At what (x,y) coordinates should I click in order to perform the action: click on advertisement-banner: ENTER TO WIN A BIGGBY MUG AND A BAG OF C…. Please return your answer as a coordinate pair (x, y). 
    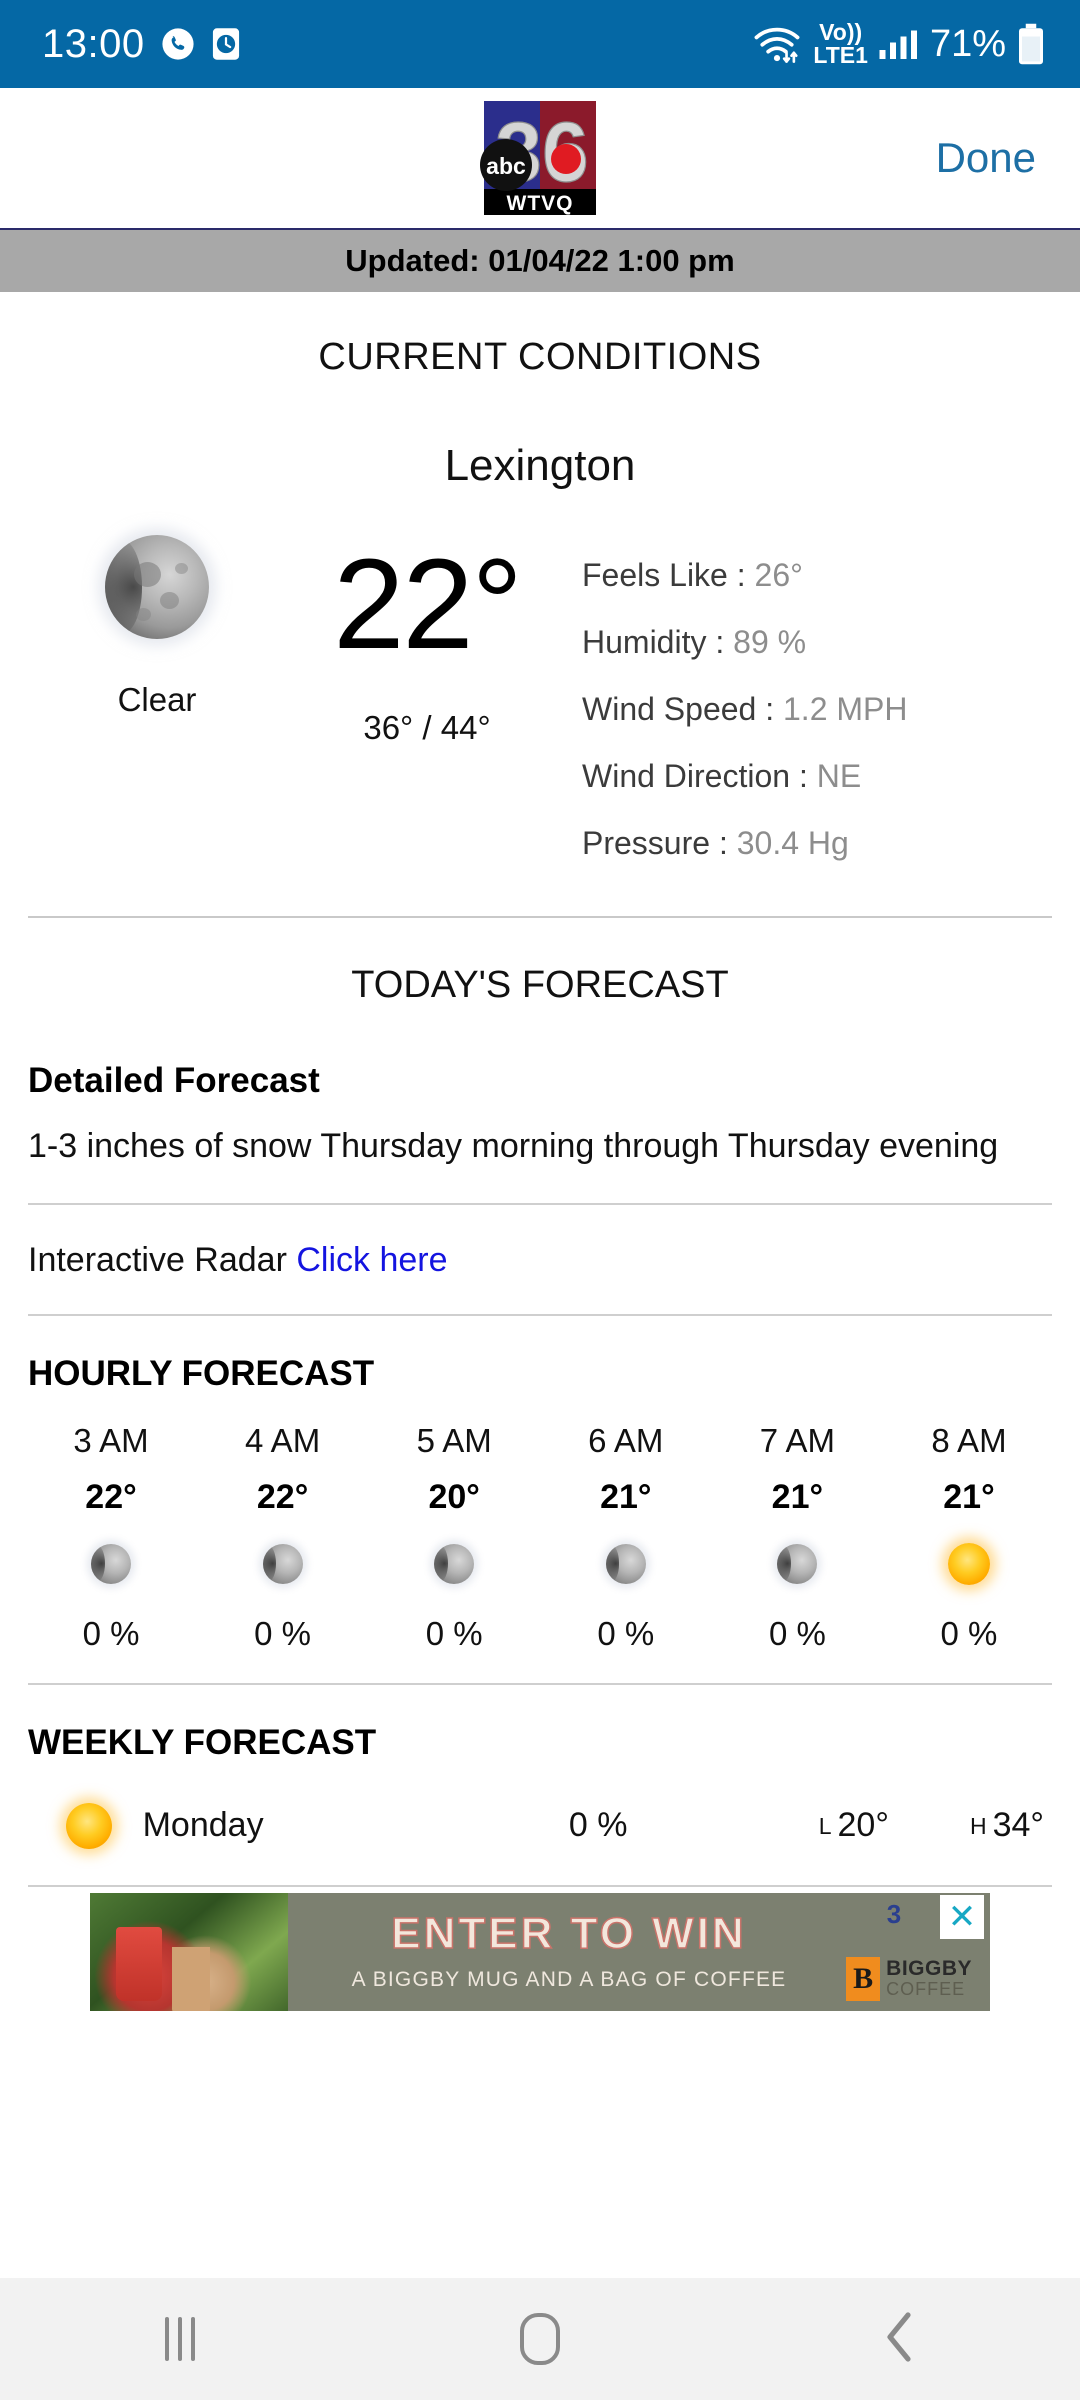
    Looking at the image, I should click on (540, 1951).